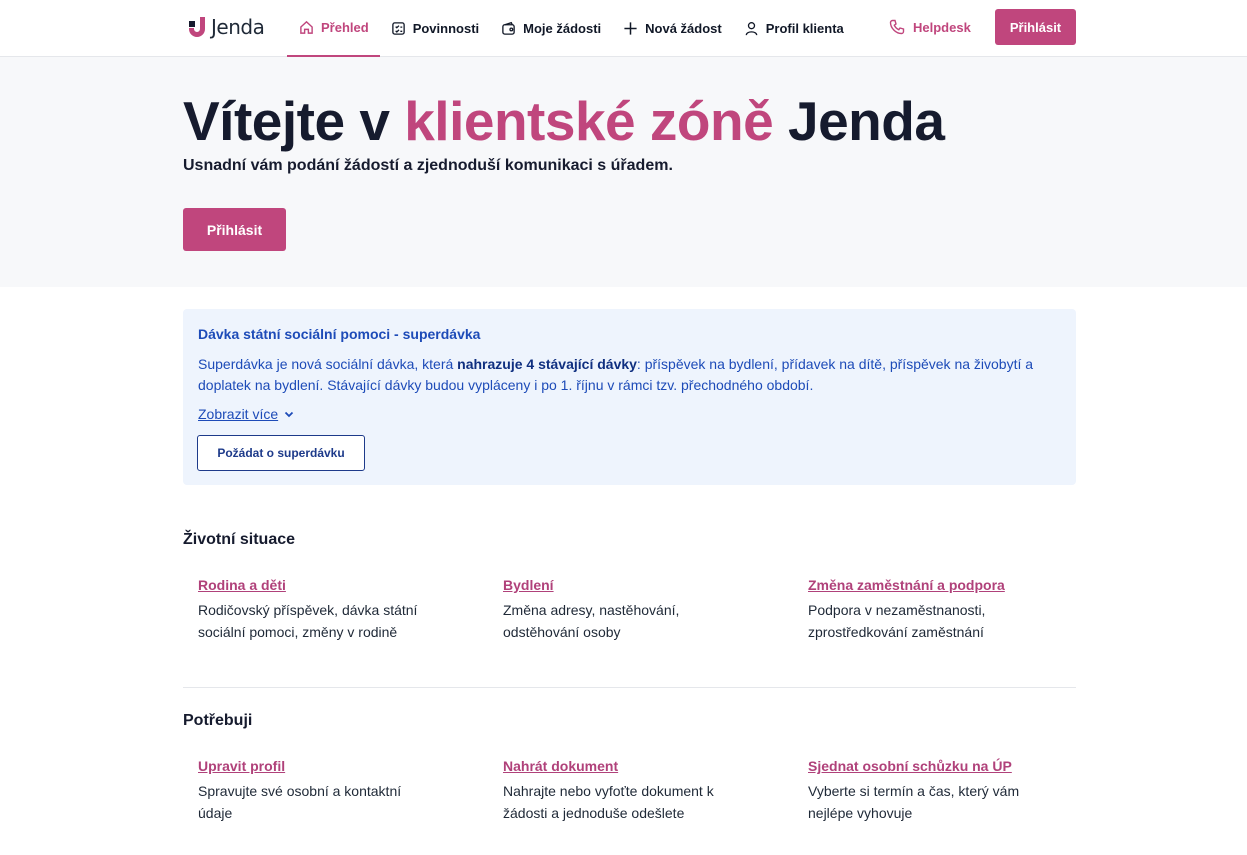 This screenshot has width=1247, height=855. Describe the element at coordinates (1035, 27) in the screenshot. I see `login-button-header: Přihlásit` at that location.